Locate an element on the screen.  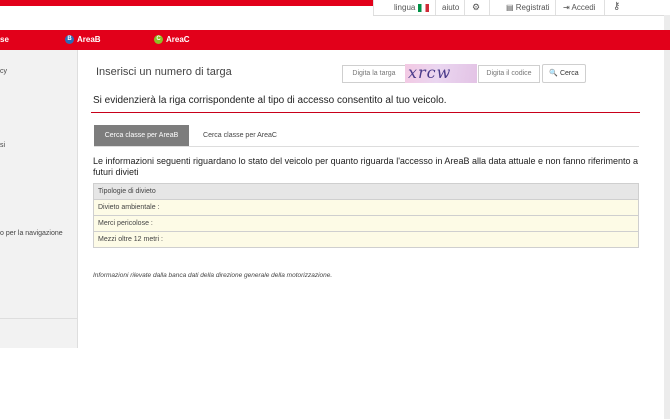
italy-flag-icon is located at coordinates (424, 7).